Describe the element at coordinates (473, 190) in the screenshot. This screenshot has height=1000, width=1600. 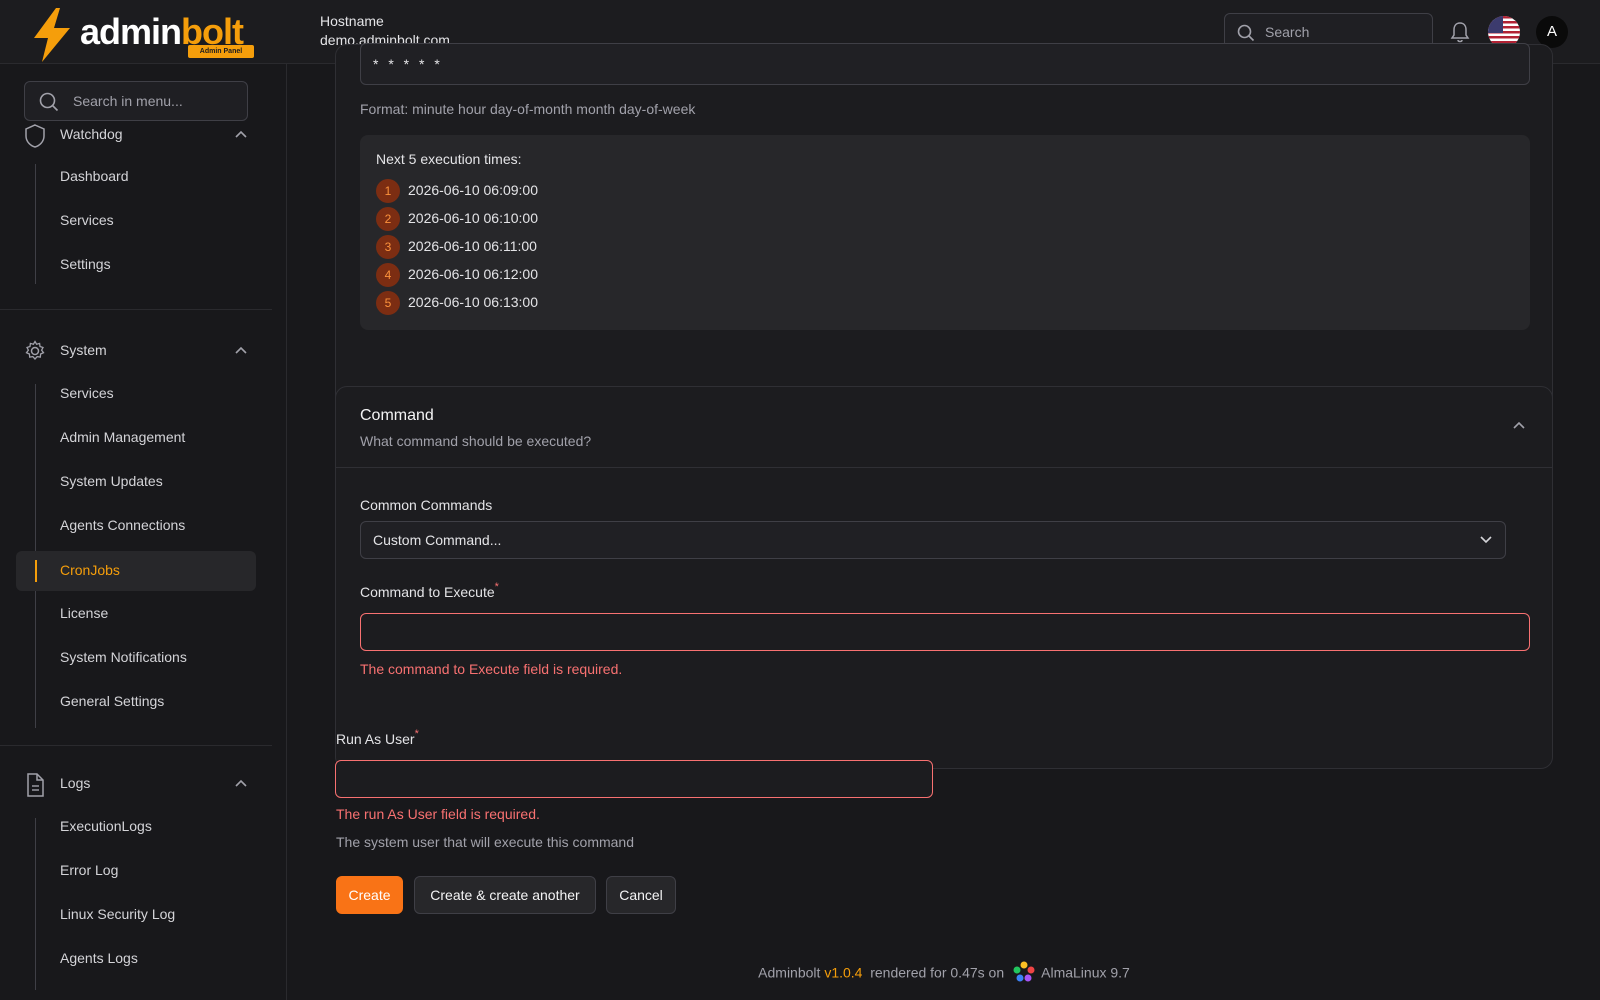
I see `execution-time: 2026-06-10 06:09:00` at that location.